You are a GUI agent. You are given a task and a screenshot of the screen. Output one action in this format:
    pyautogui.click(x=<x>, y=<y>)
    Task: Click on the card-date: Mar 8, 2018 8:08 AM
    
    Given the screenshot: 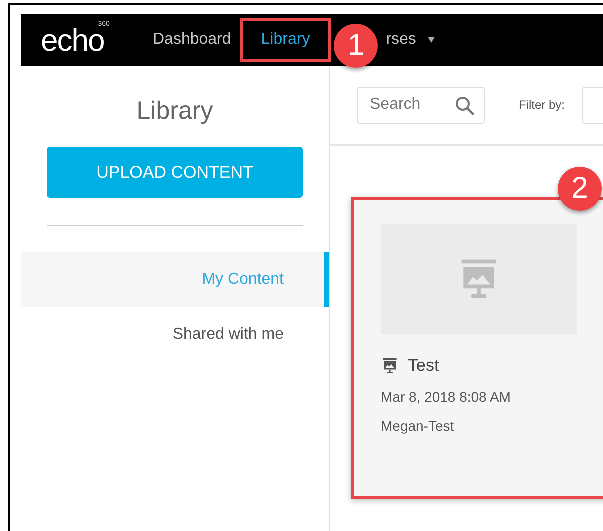 What is the action you would take?
    pyautogui.click(x=446, y=397)
    